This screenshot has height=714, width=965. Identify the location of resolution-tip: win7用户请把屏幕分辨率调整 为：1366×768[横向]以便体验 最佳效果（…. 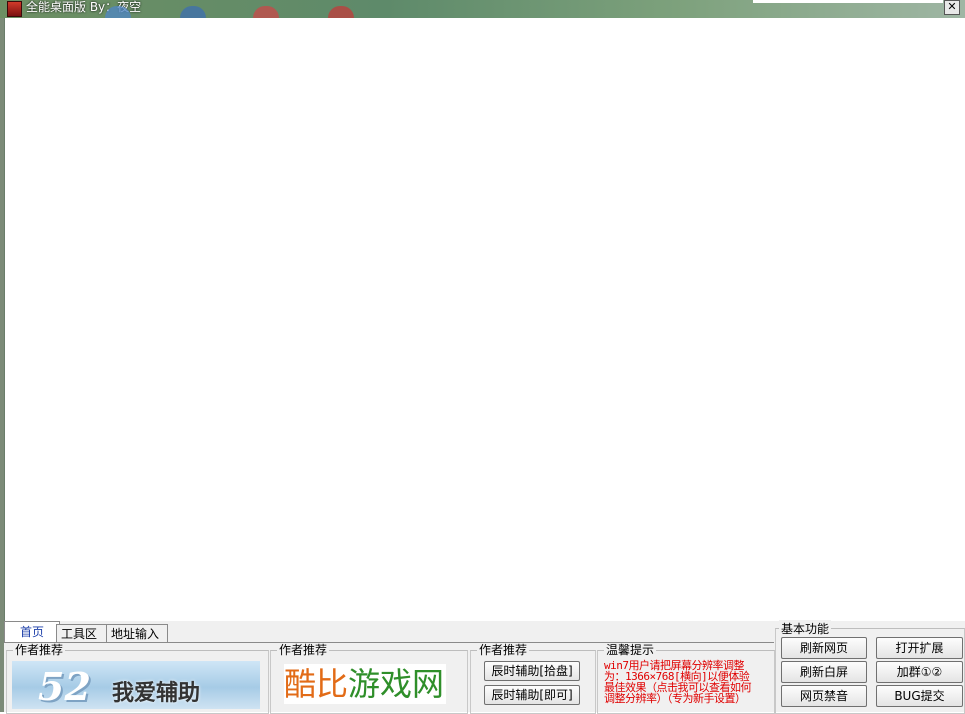
(689, 682).